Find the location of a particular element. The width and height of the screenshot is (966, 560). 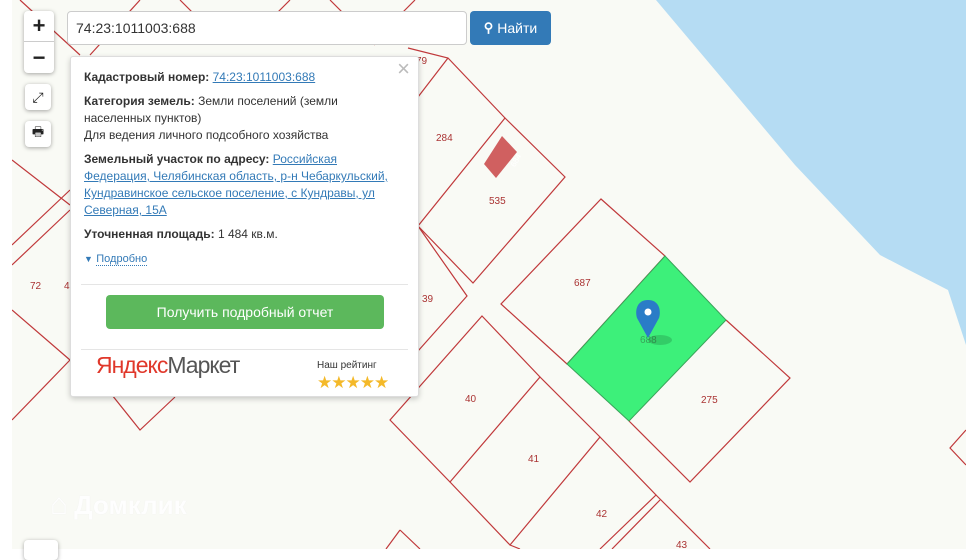

category-label: Категория земель: is located at coordinates (139, 101).